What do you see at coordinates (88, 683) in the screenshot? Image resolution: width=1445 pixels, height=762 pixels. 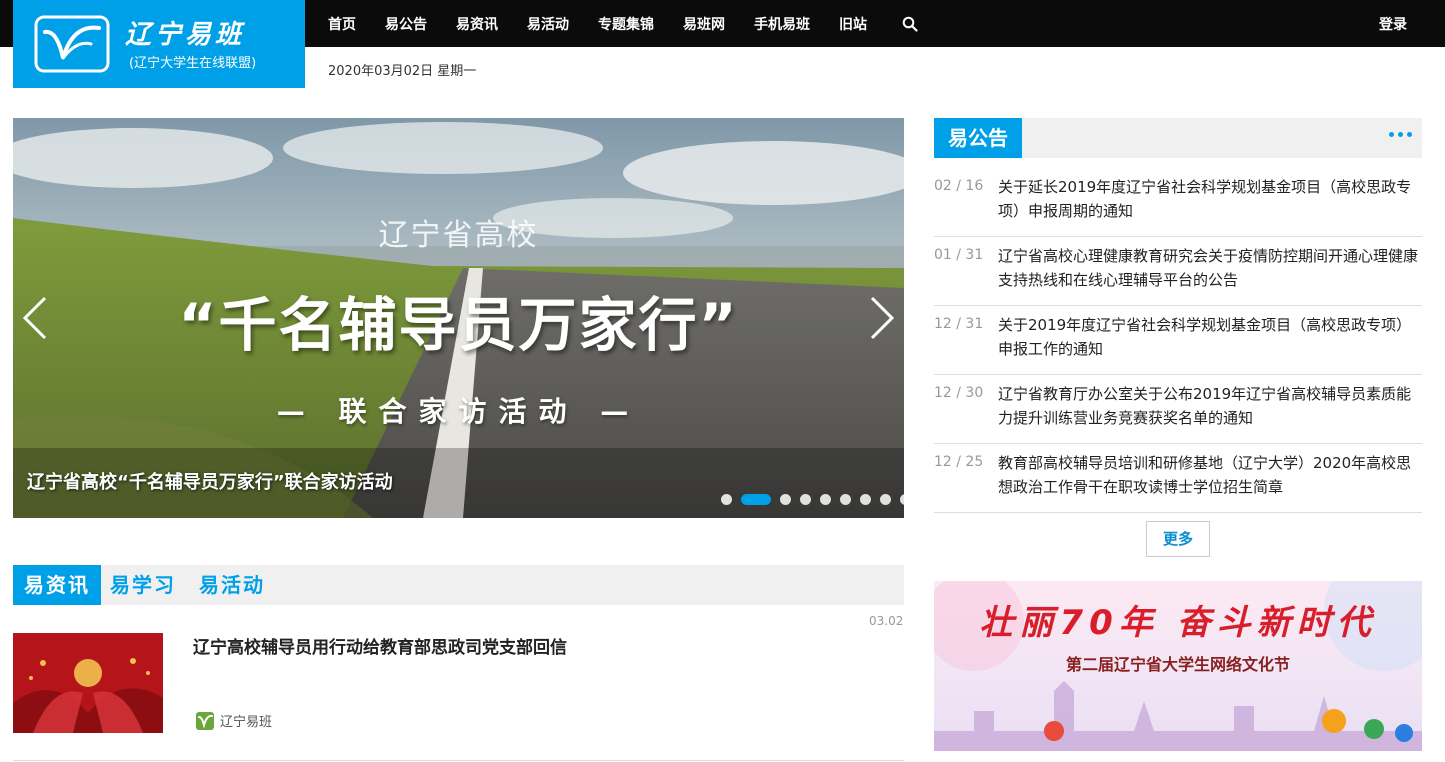 I see `news-thumbnail-image` at bounding box center [88, 683].